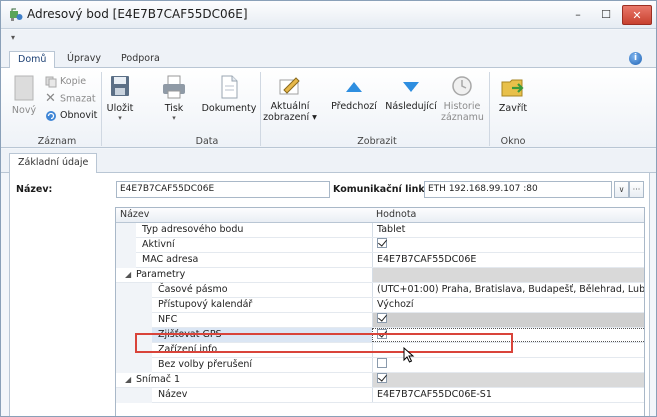  Describe the element at coordinates (462, 98) in the screenshot. I see `historie-zaznamu-button: Historie záznamu` at that location.